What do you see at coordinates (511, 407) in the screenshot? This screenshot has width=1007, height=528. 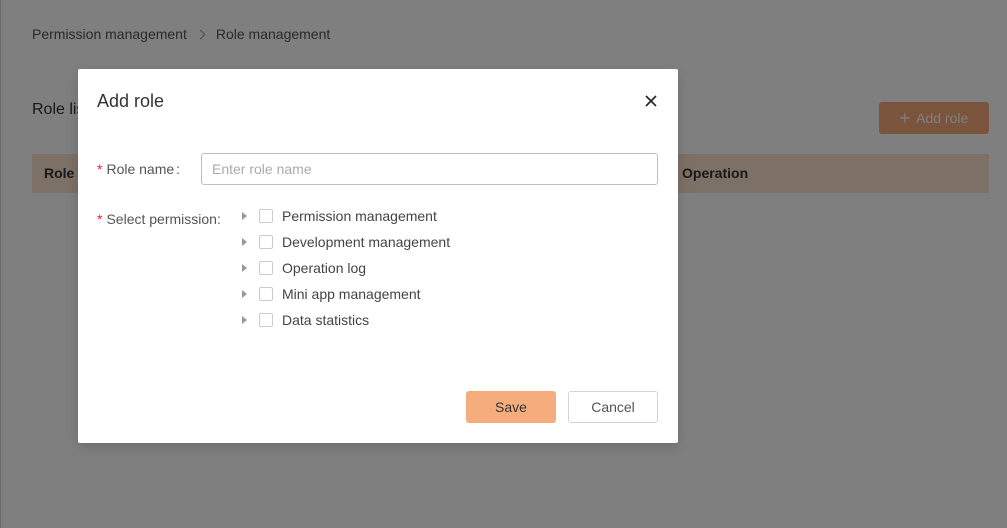 I see `save-button: Save` at bounding box center [511, 407].